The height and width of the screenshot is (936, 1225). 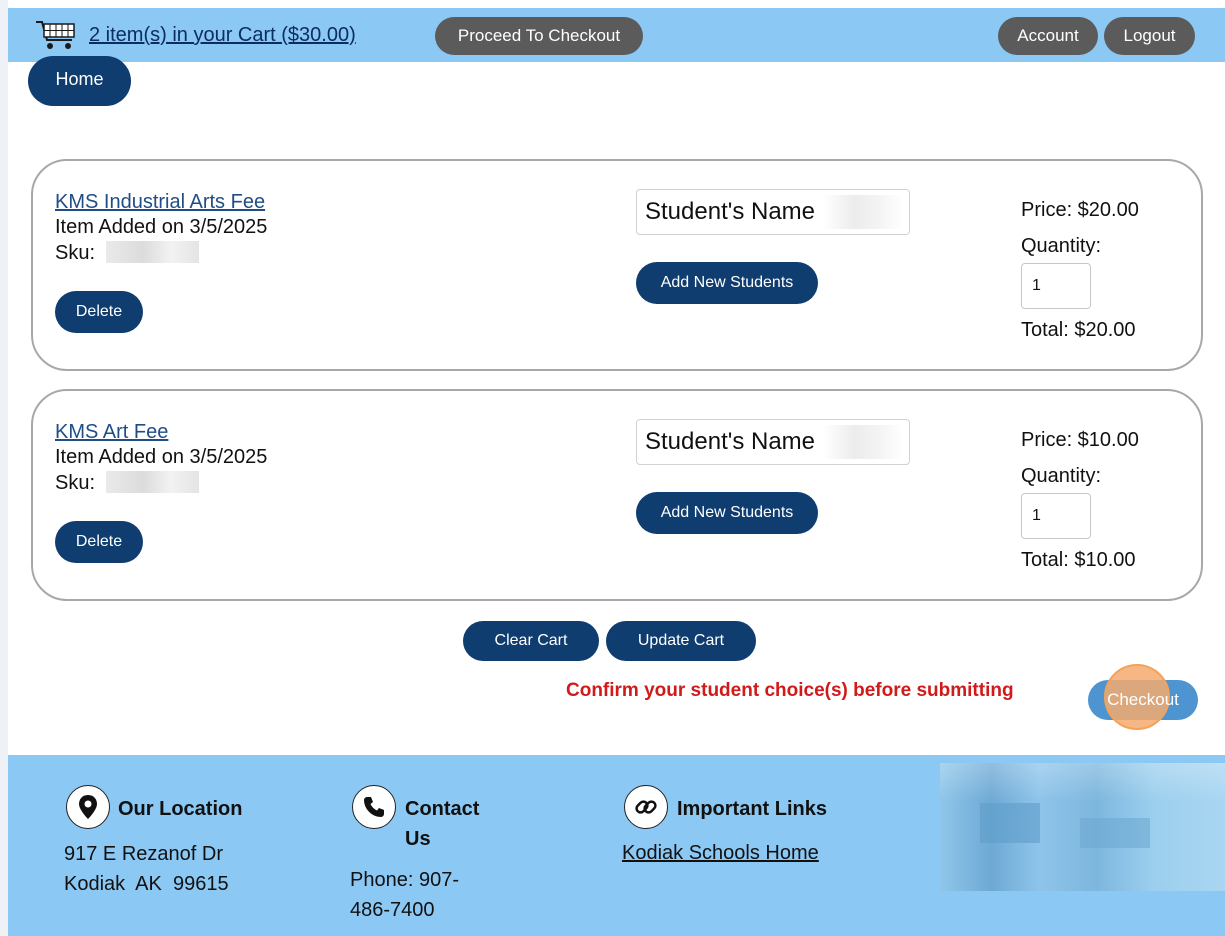 What do you see at coordinates (531, 641) in the screenshot?
I see `clear-cart-button: Clear Cart` at bounding box center [531, 641].